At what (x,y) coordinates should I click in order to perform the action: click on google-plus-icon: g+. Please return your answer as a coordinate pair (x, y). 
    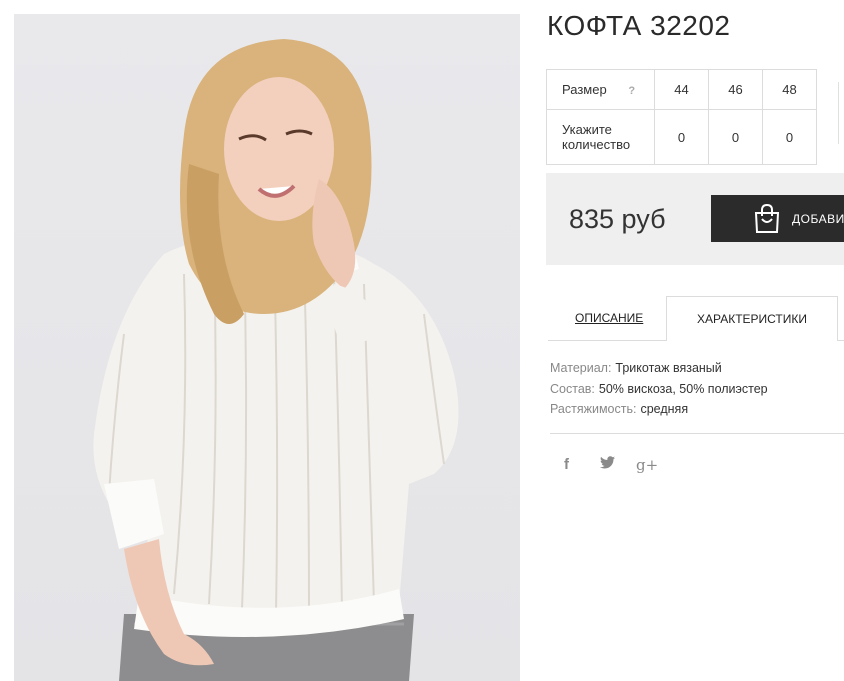
    Looking at the image, I should click on (647, 465).